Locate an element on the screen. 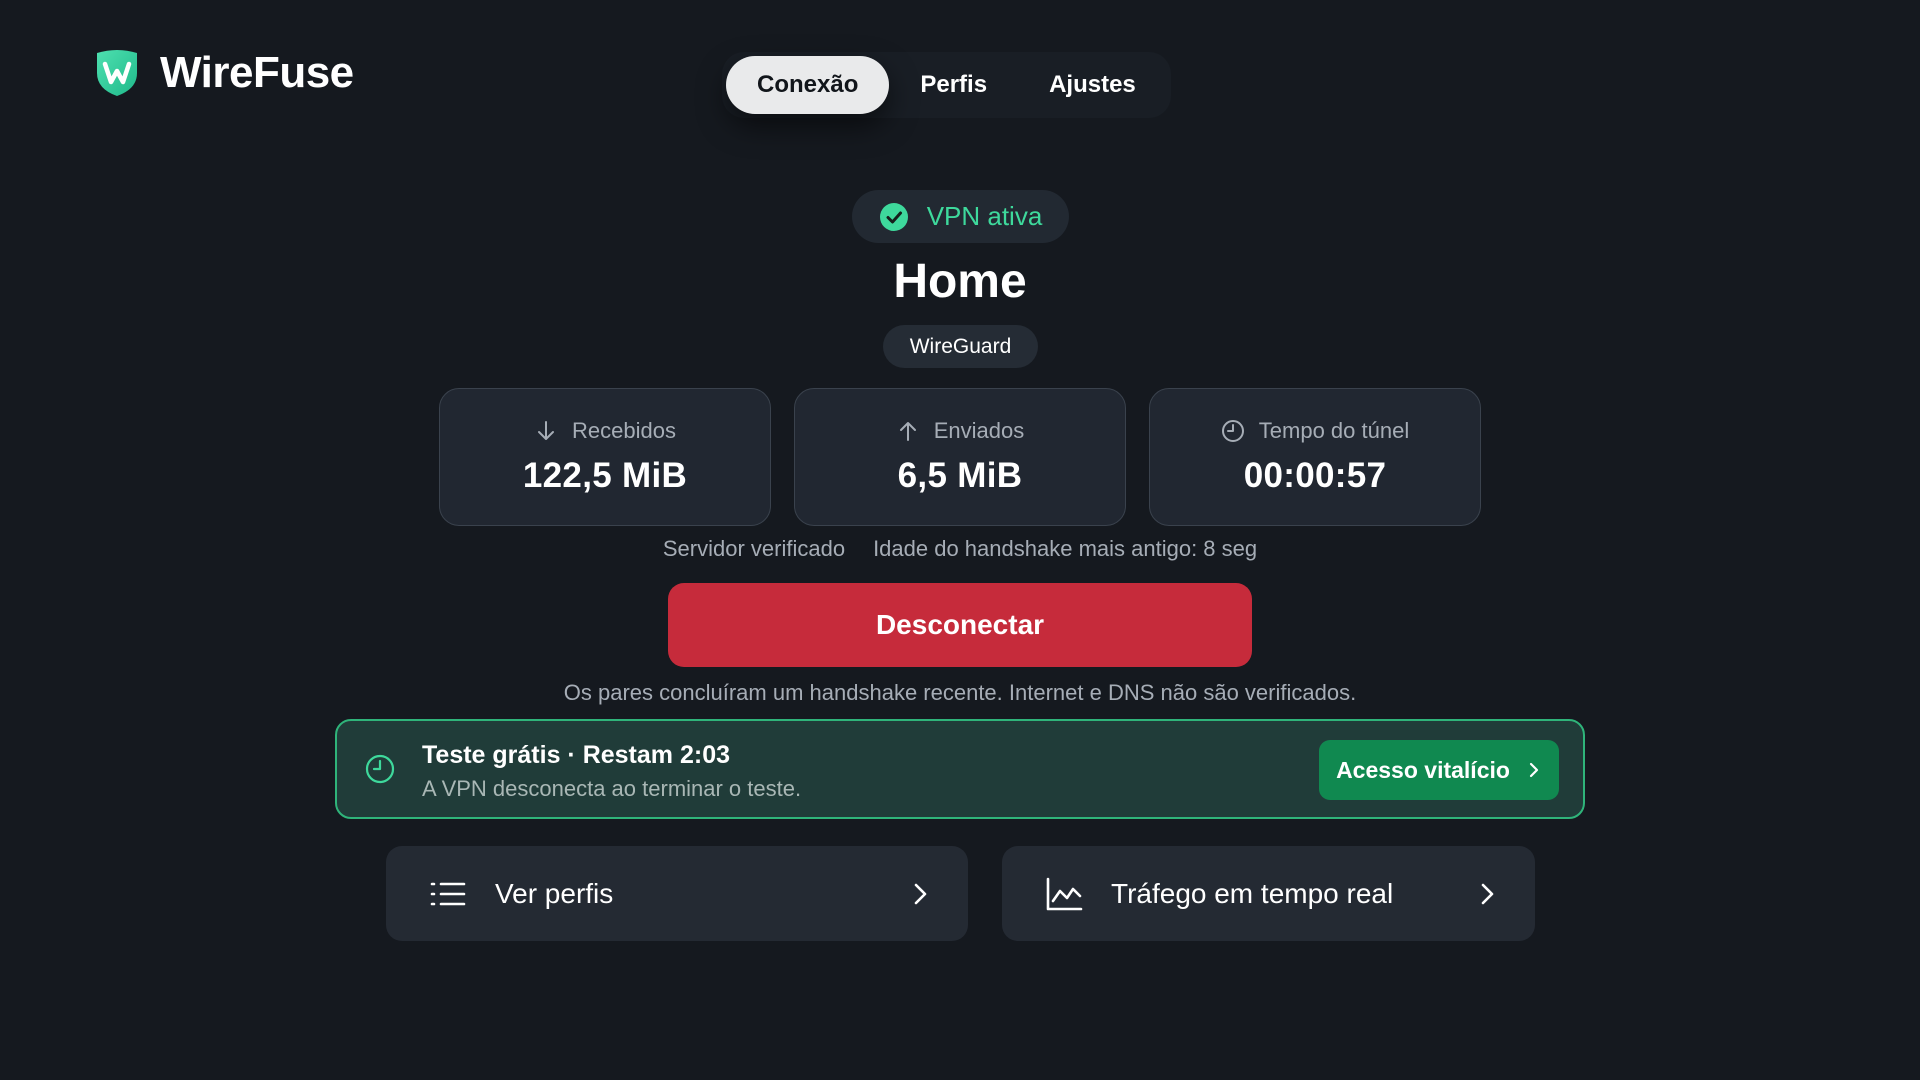 This screenshot has height=1080, width=1920. protocol-badge: WireGuard is located at coordinates (960, 346).